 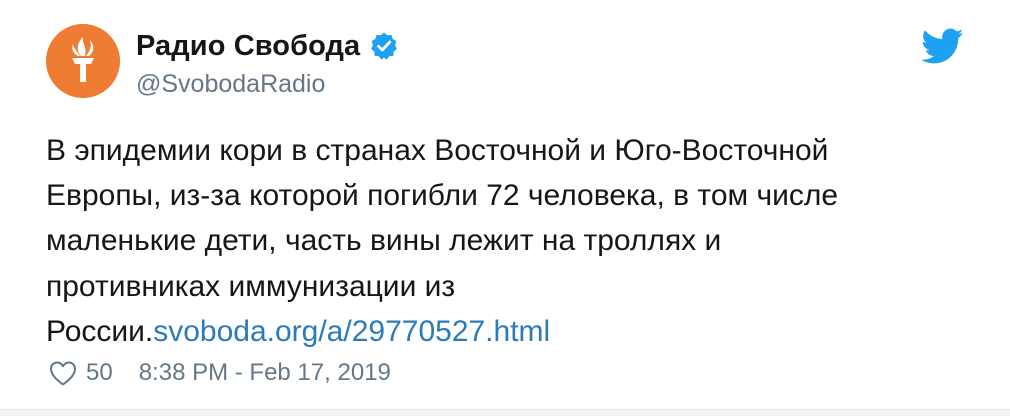 I want to click on rfe-rl-torch-logo-icon, so click(x=83, y=61).